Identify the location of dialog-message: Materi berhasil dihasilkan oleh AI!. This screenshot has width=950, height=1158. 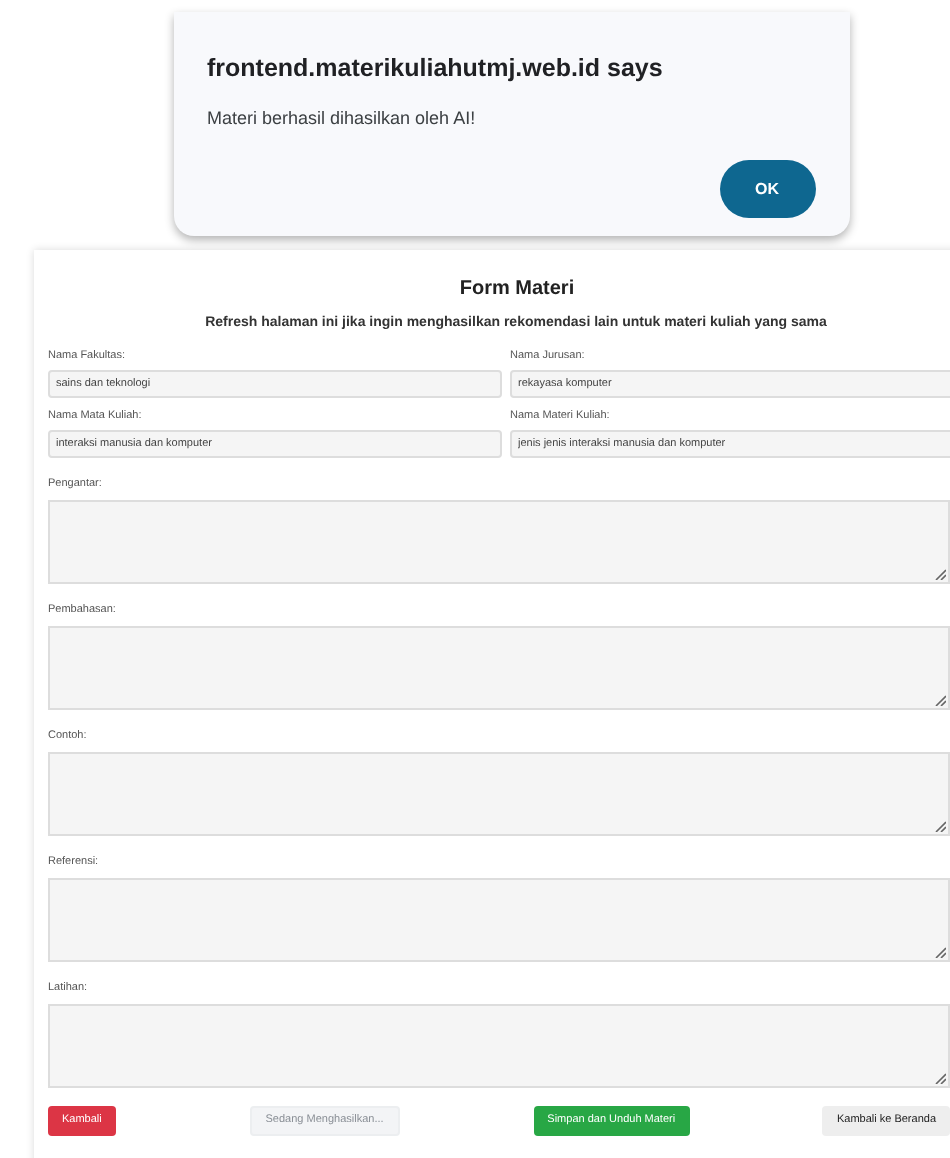
(342, 118).